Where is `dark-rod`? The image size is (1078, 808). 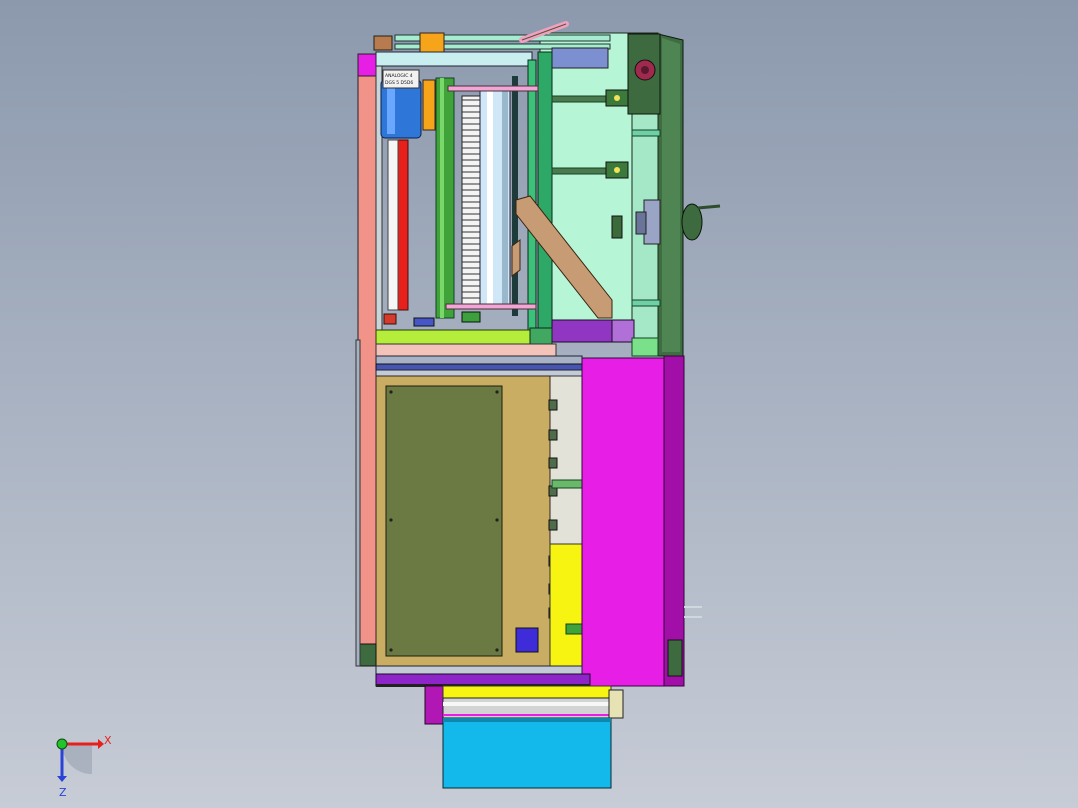 dark-rod is located at coordinates (515, 196).